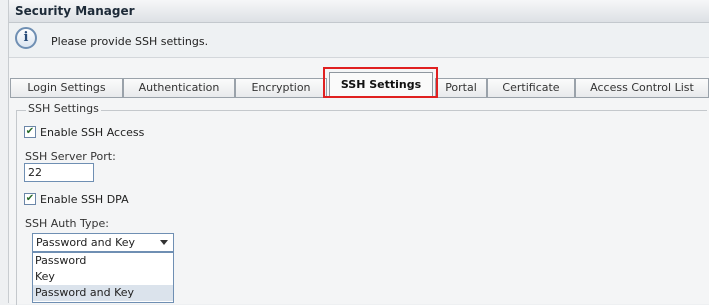 The image size is (709, 305). I want to click on enable-ssh-access-checkbox: ✔, so click(30, 132).